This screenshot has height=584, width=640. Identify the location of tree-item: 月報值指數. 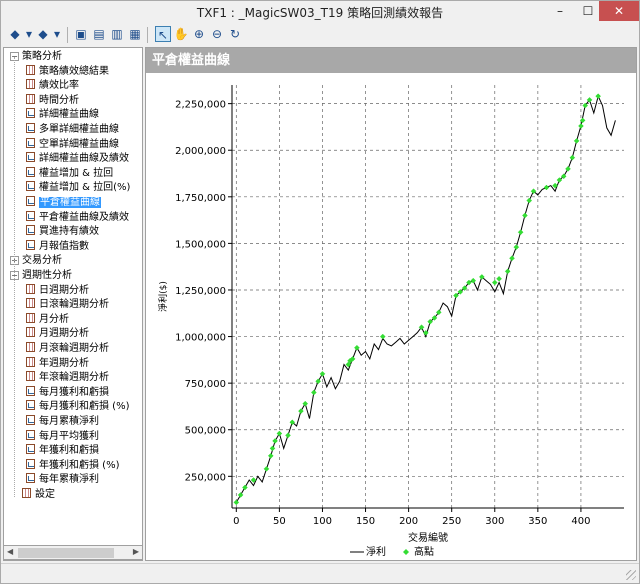
(57, 246).